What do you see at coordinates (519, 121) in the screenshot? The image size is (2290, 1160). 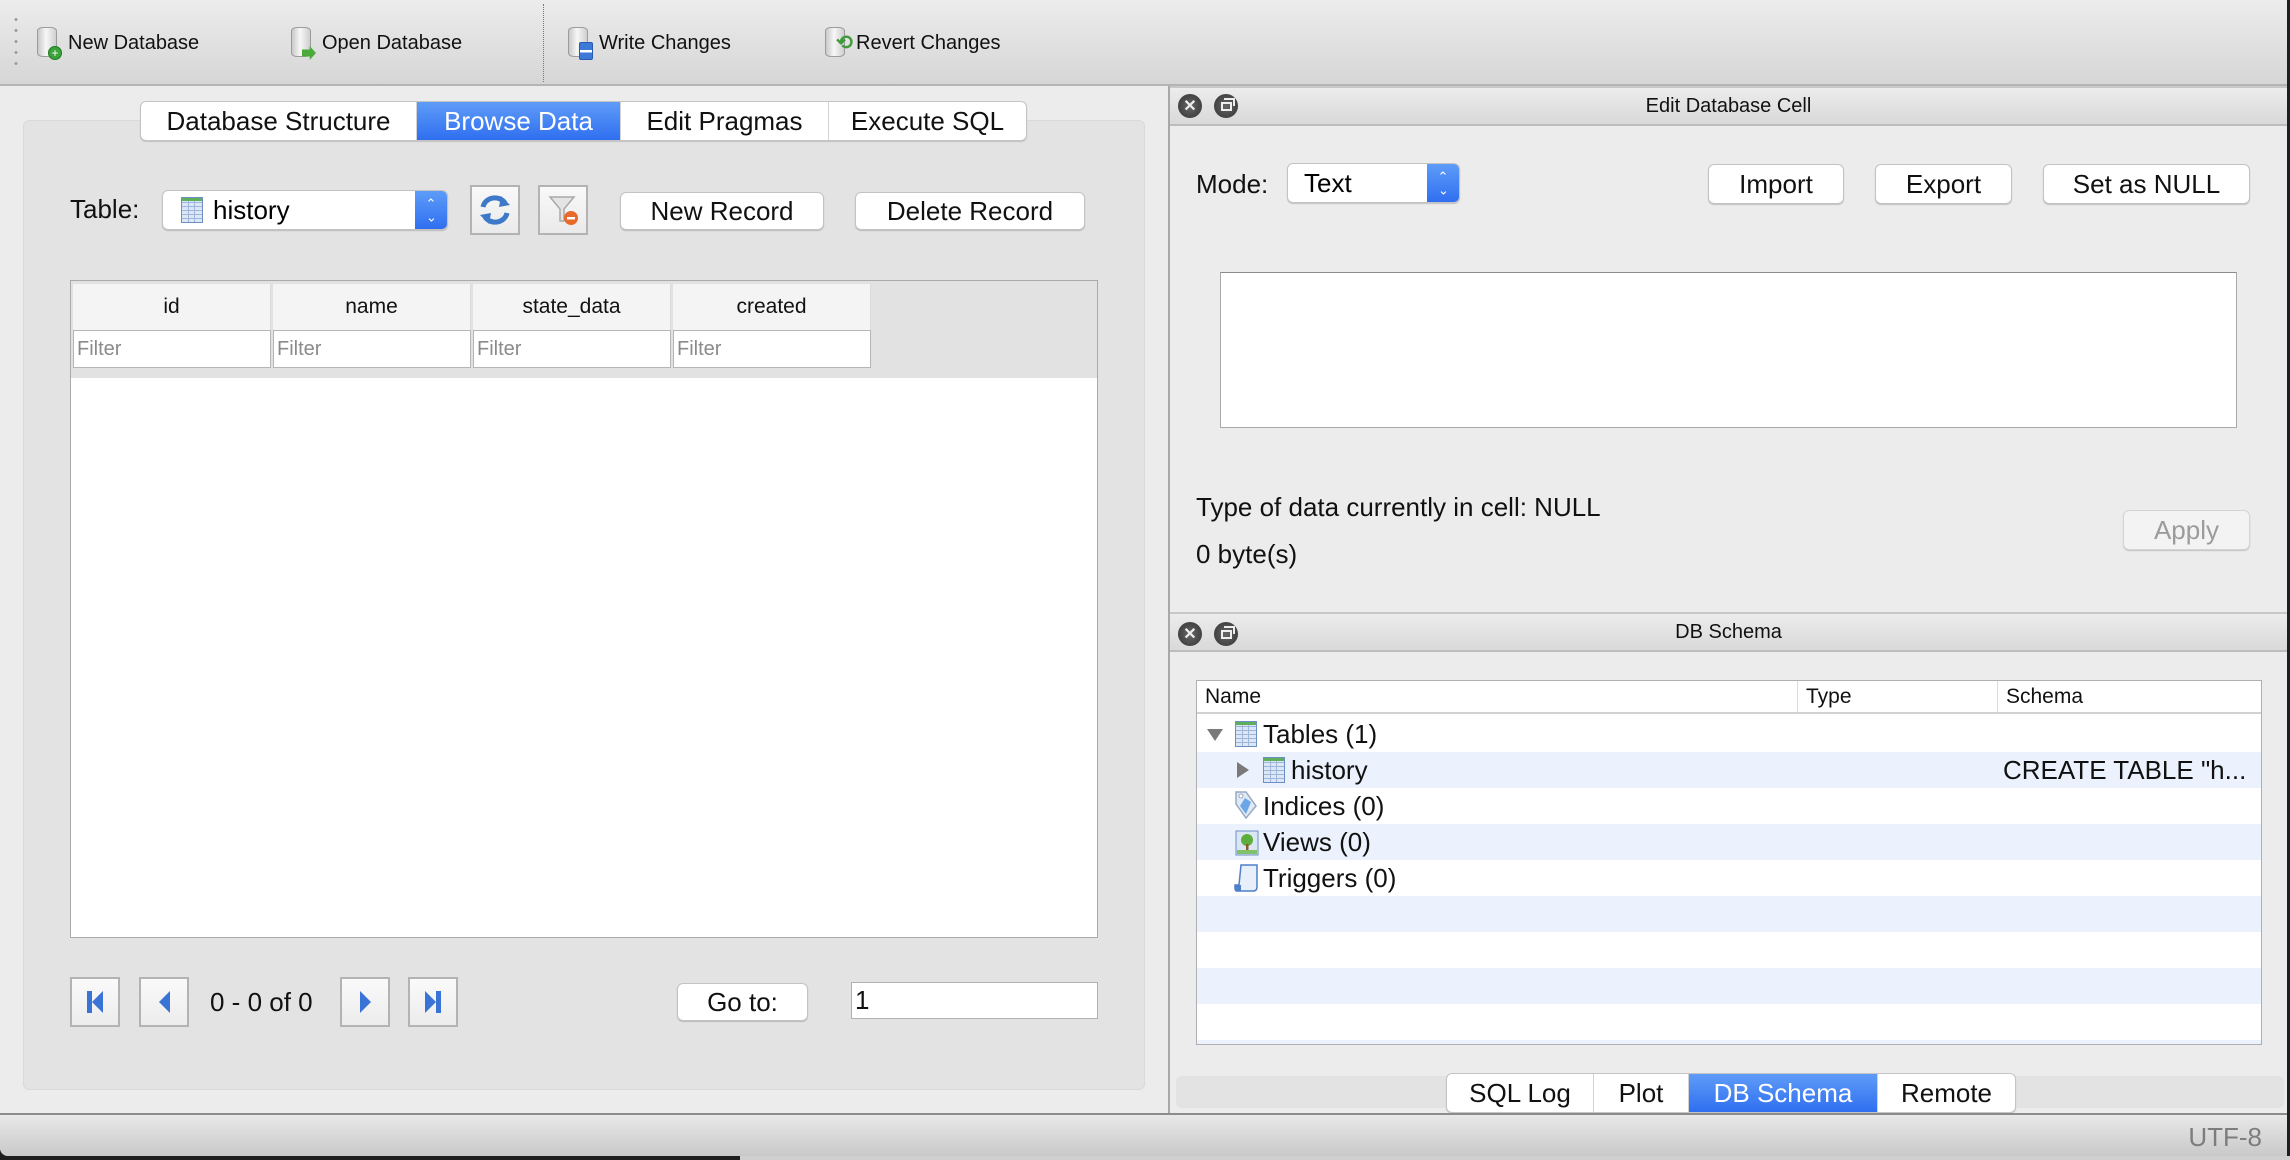 I see `tab-browse-data: Browse Data` at bounding box center [519, 121].